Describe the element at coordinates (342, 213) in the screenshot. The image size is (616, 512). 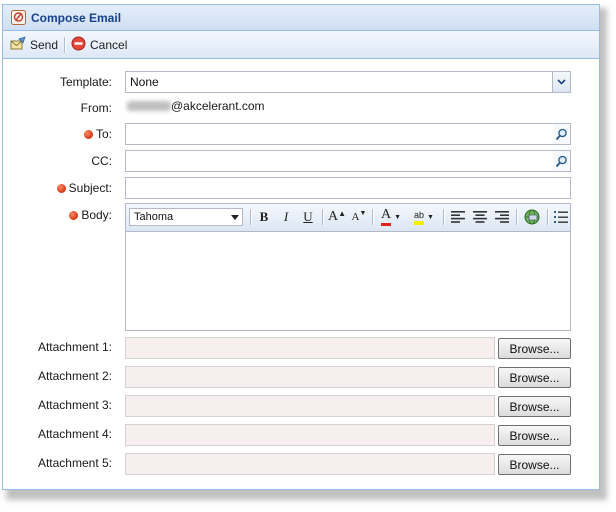
I see `increase-arrow-icon: ▲` at that location.